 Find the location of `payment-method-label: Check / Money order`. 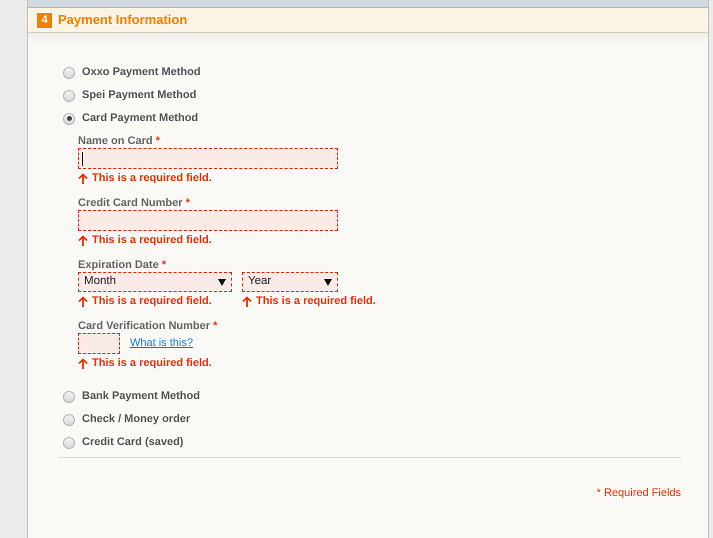

payment-method-label: Check / Money order is located at coordinates (136, 419).